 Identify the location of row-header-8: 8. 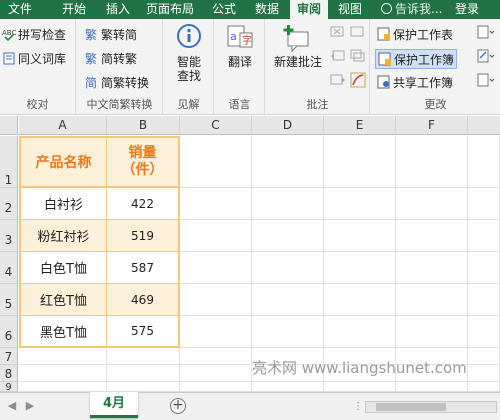
(9, 373).